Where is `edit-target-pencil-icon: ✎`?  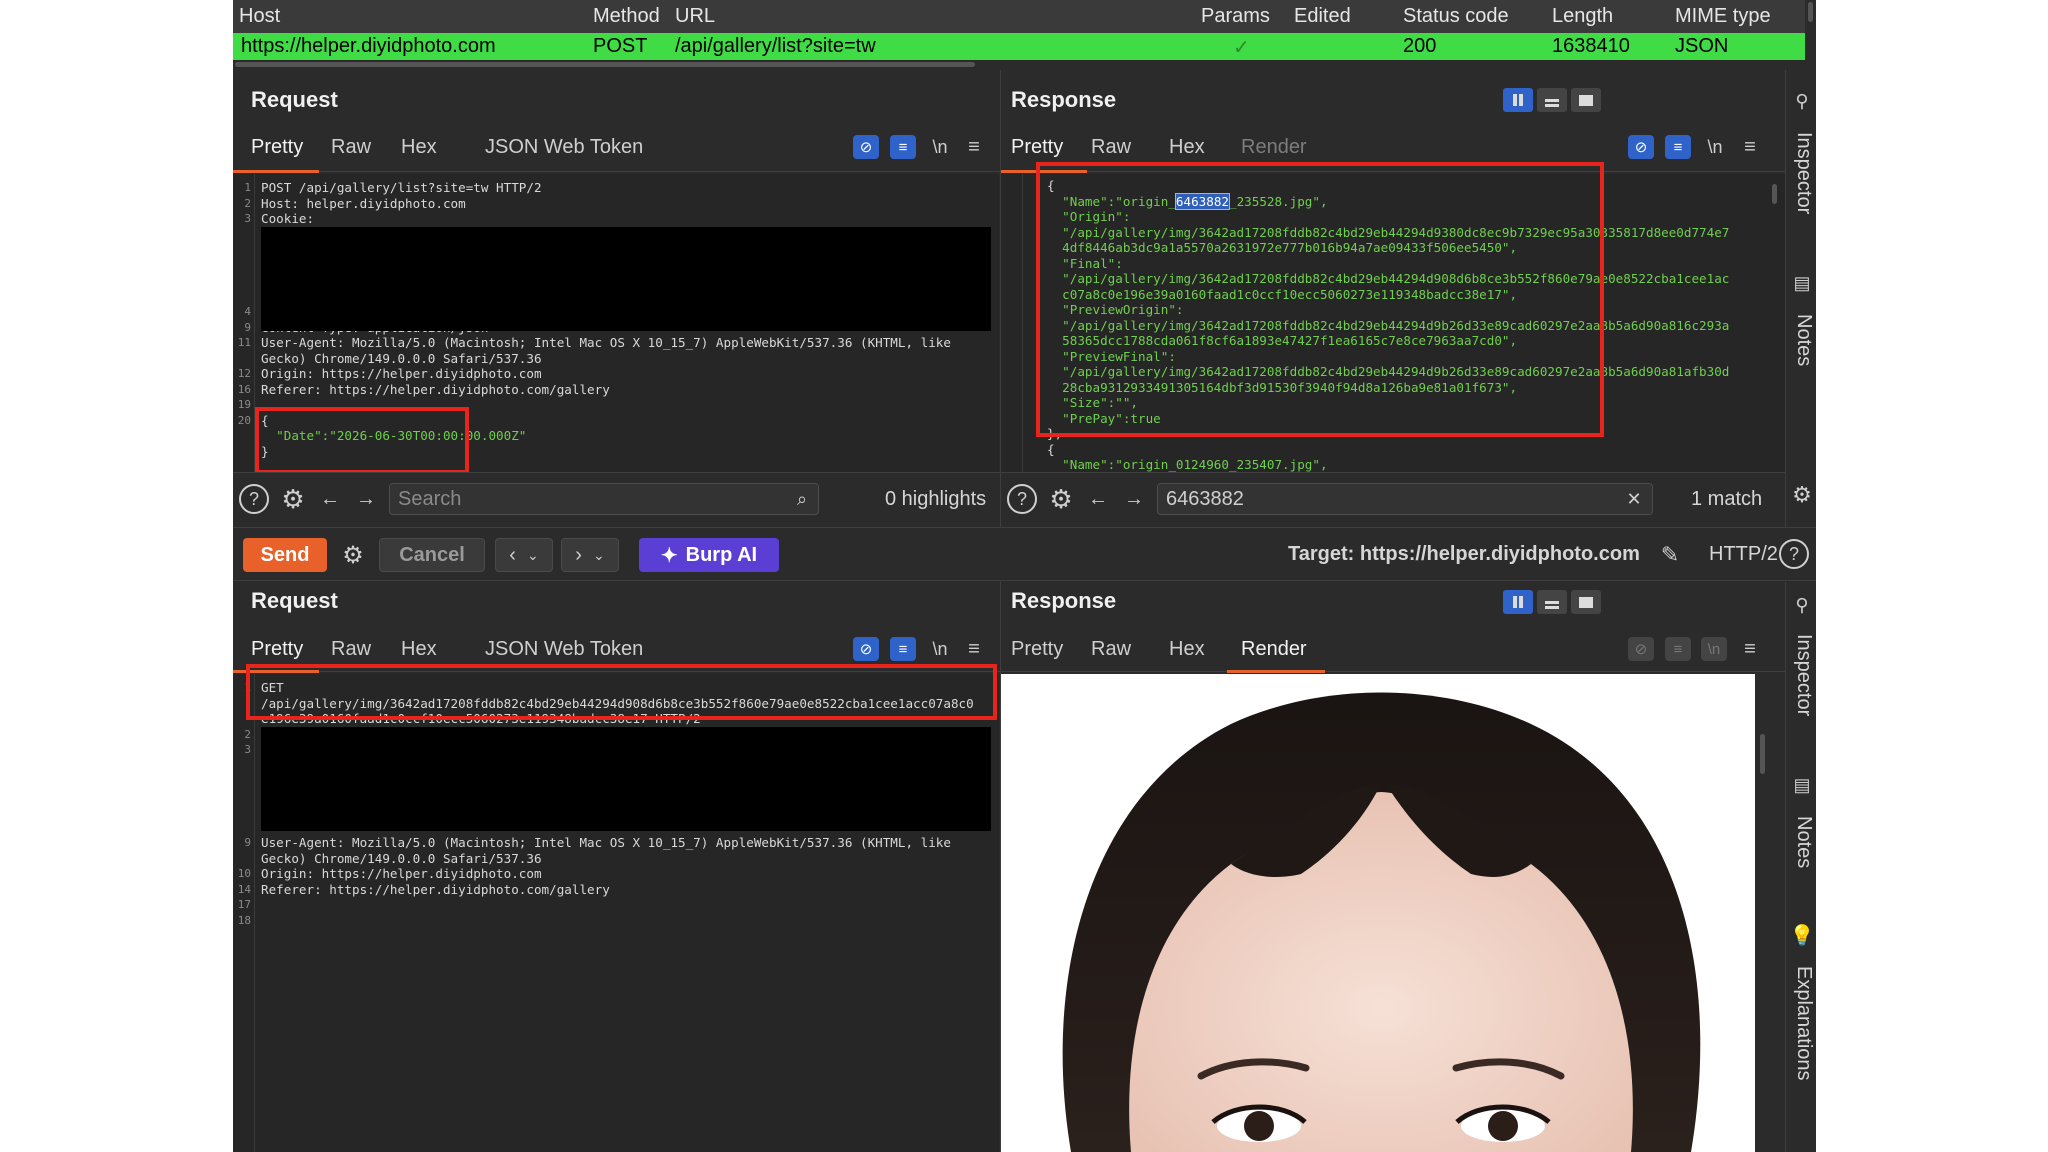
edit-target-pencil-icon: ✎ is located at coordinates (1670, 555).